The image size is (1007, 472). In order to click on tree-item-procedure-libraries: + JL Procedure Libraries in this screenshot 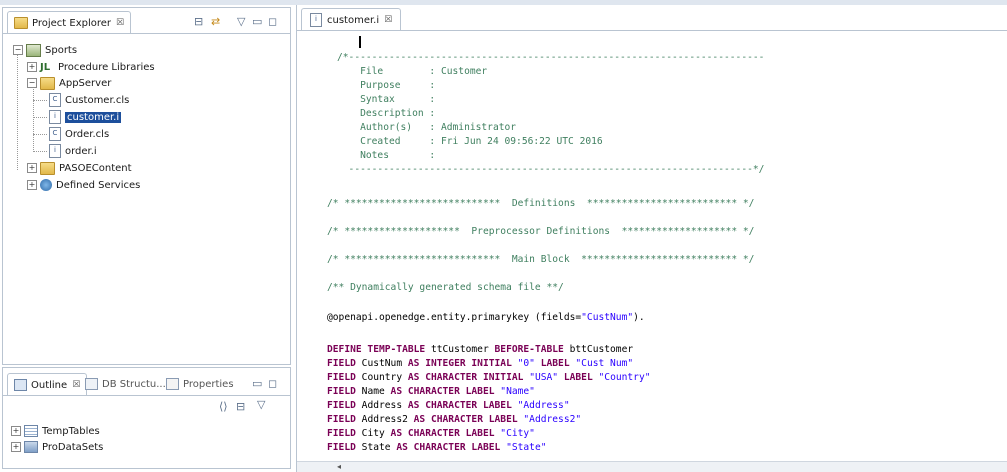, I will do `click(91, 67)`.